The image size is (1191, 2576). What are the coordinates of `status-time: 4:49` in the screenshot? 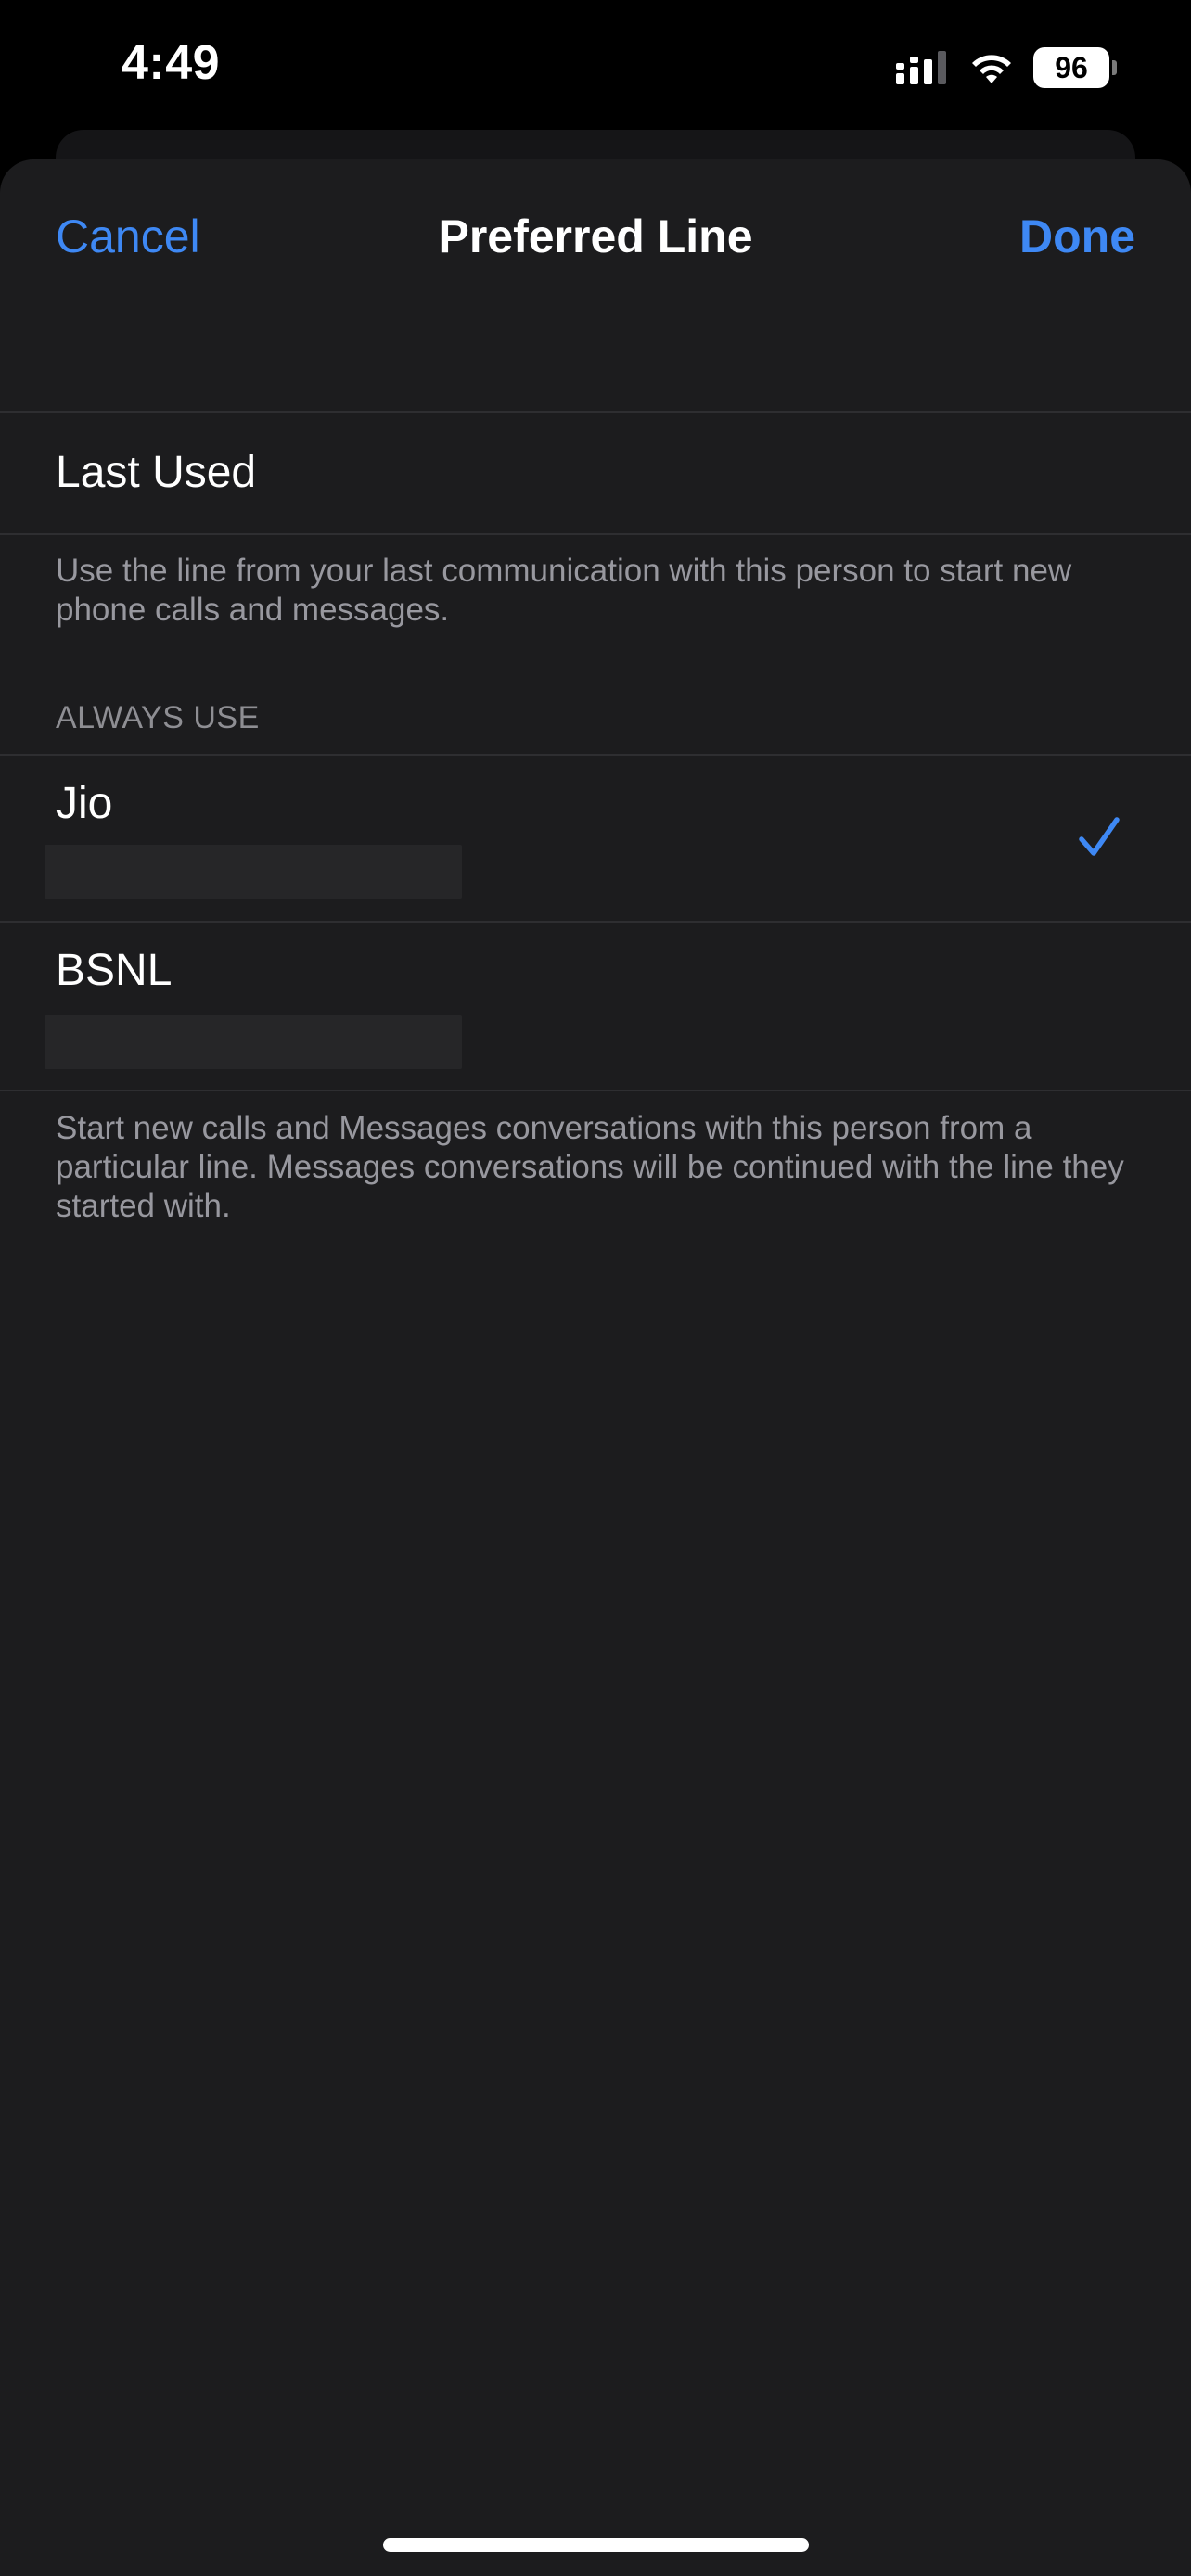 It's located at (171, 63).